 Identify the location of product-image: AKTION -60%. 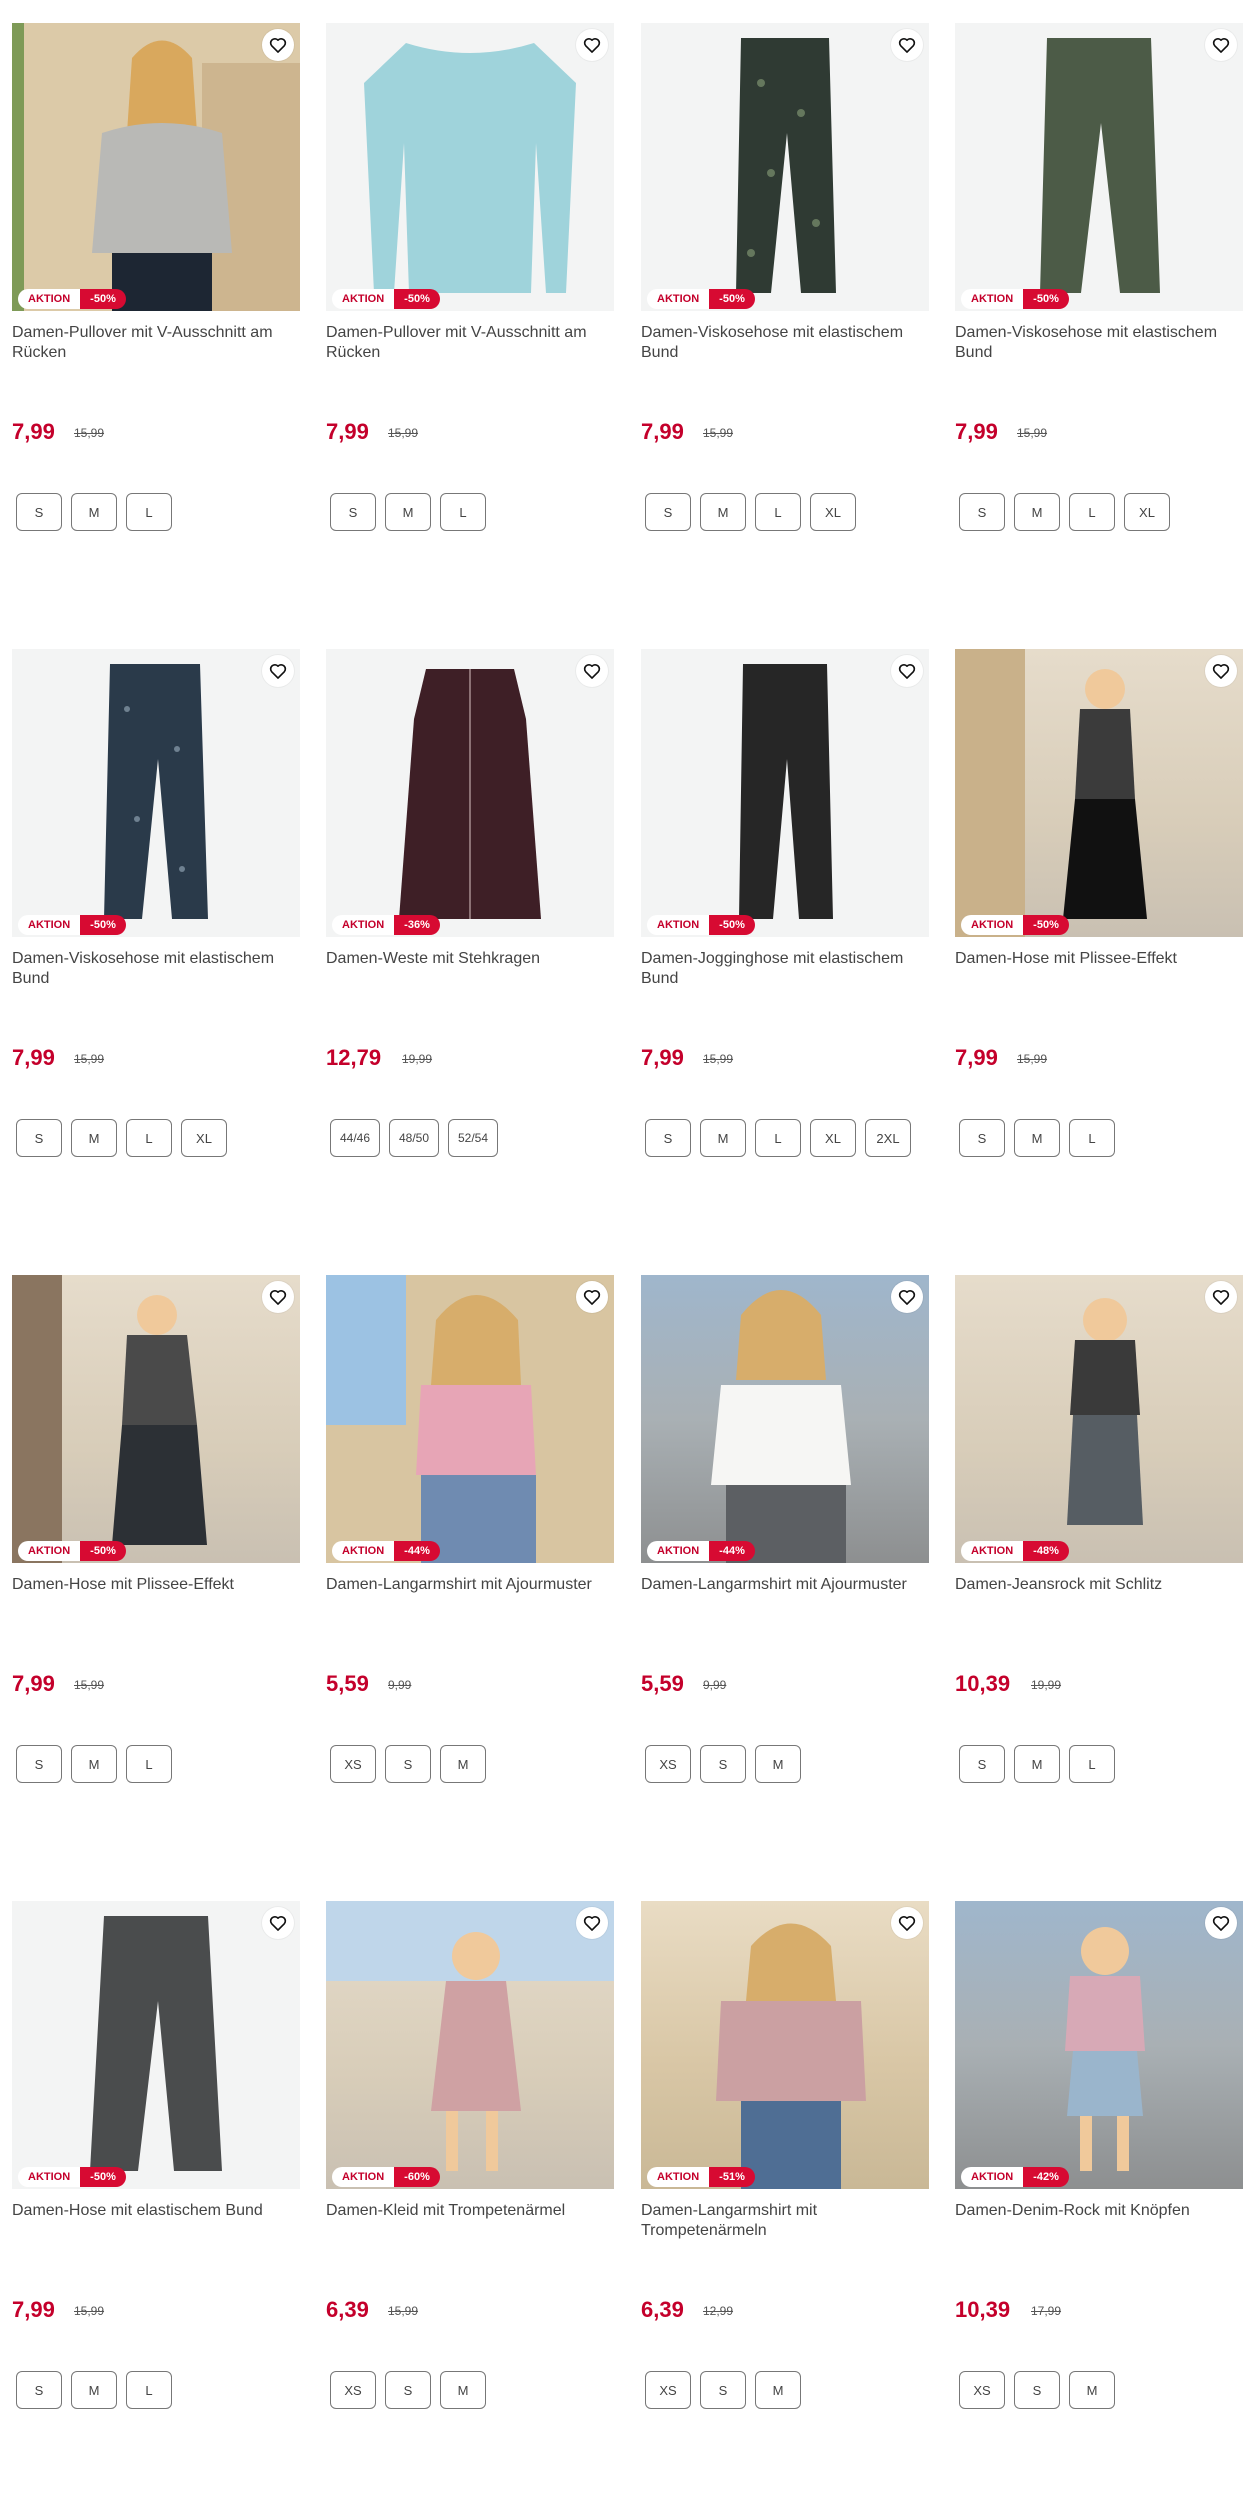
(470, 2045).